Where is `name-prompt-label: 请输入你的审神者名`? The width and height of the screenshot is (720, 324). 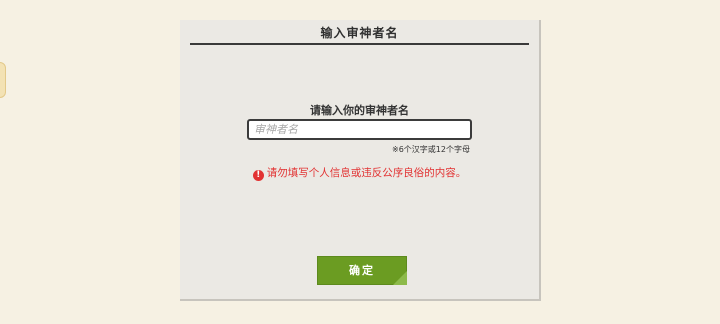 name-prompt-label: 请输入你的审神者名 is located at coordinates (359, 110).